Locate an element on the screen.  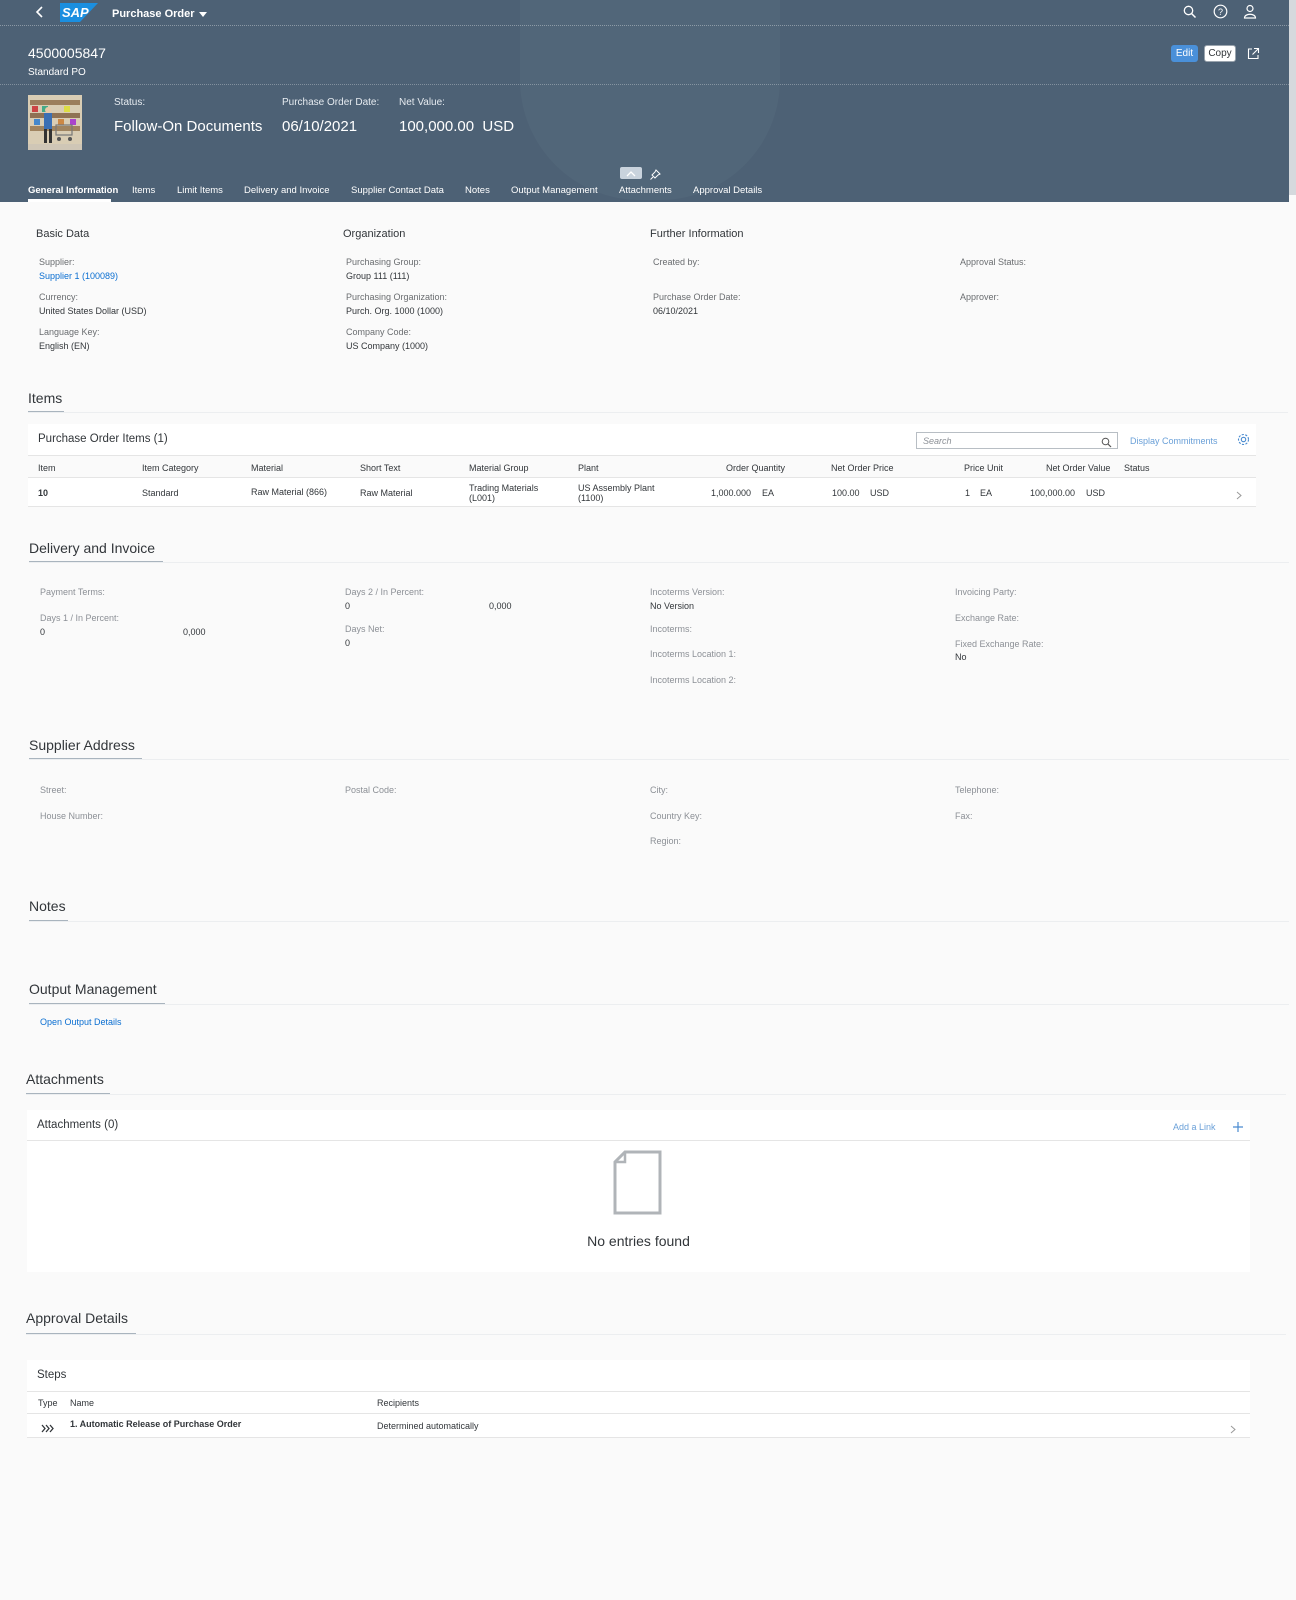
items-section-title: Items is located at coordinates (45, 398).